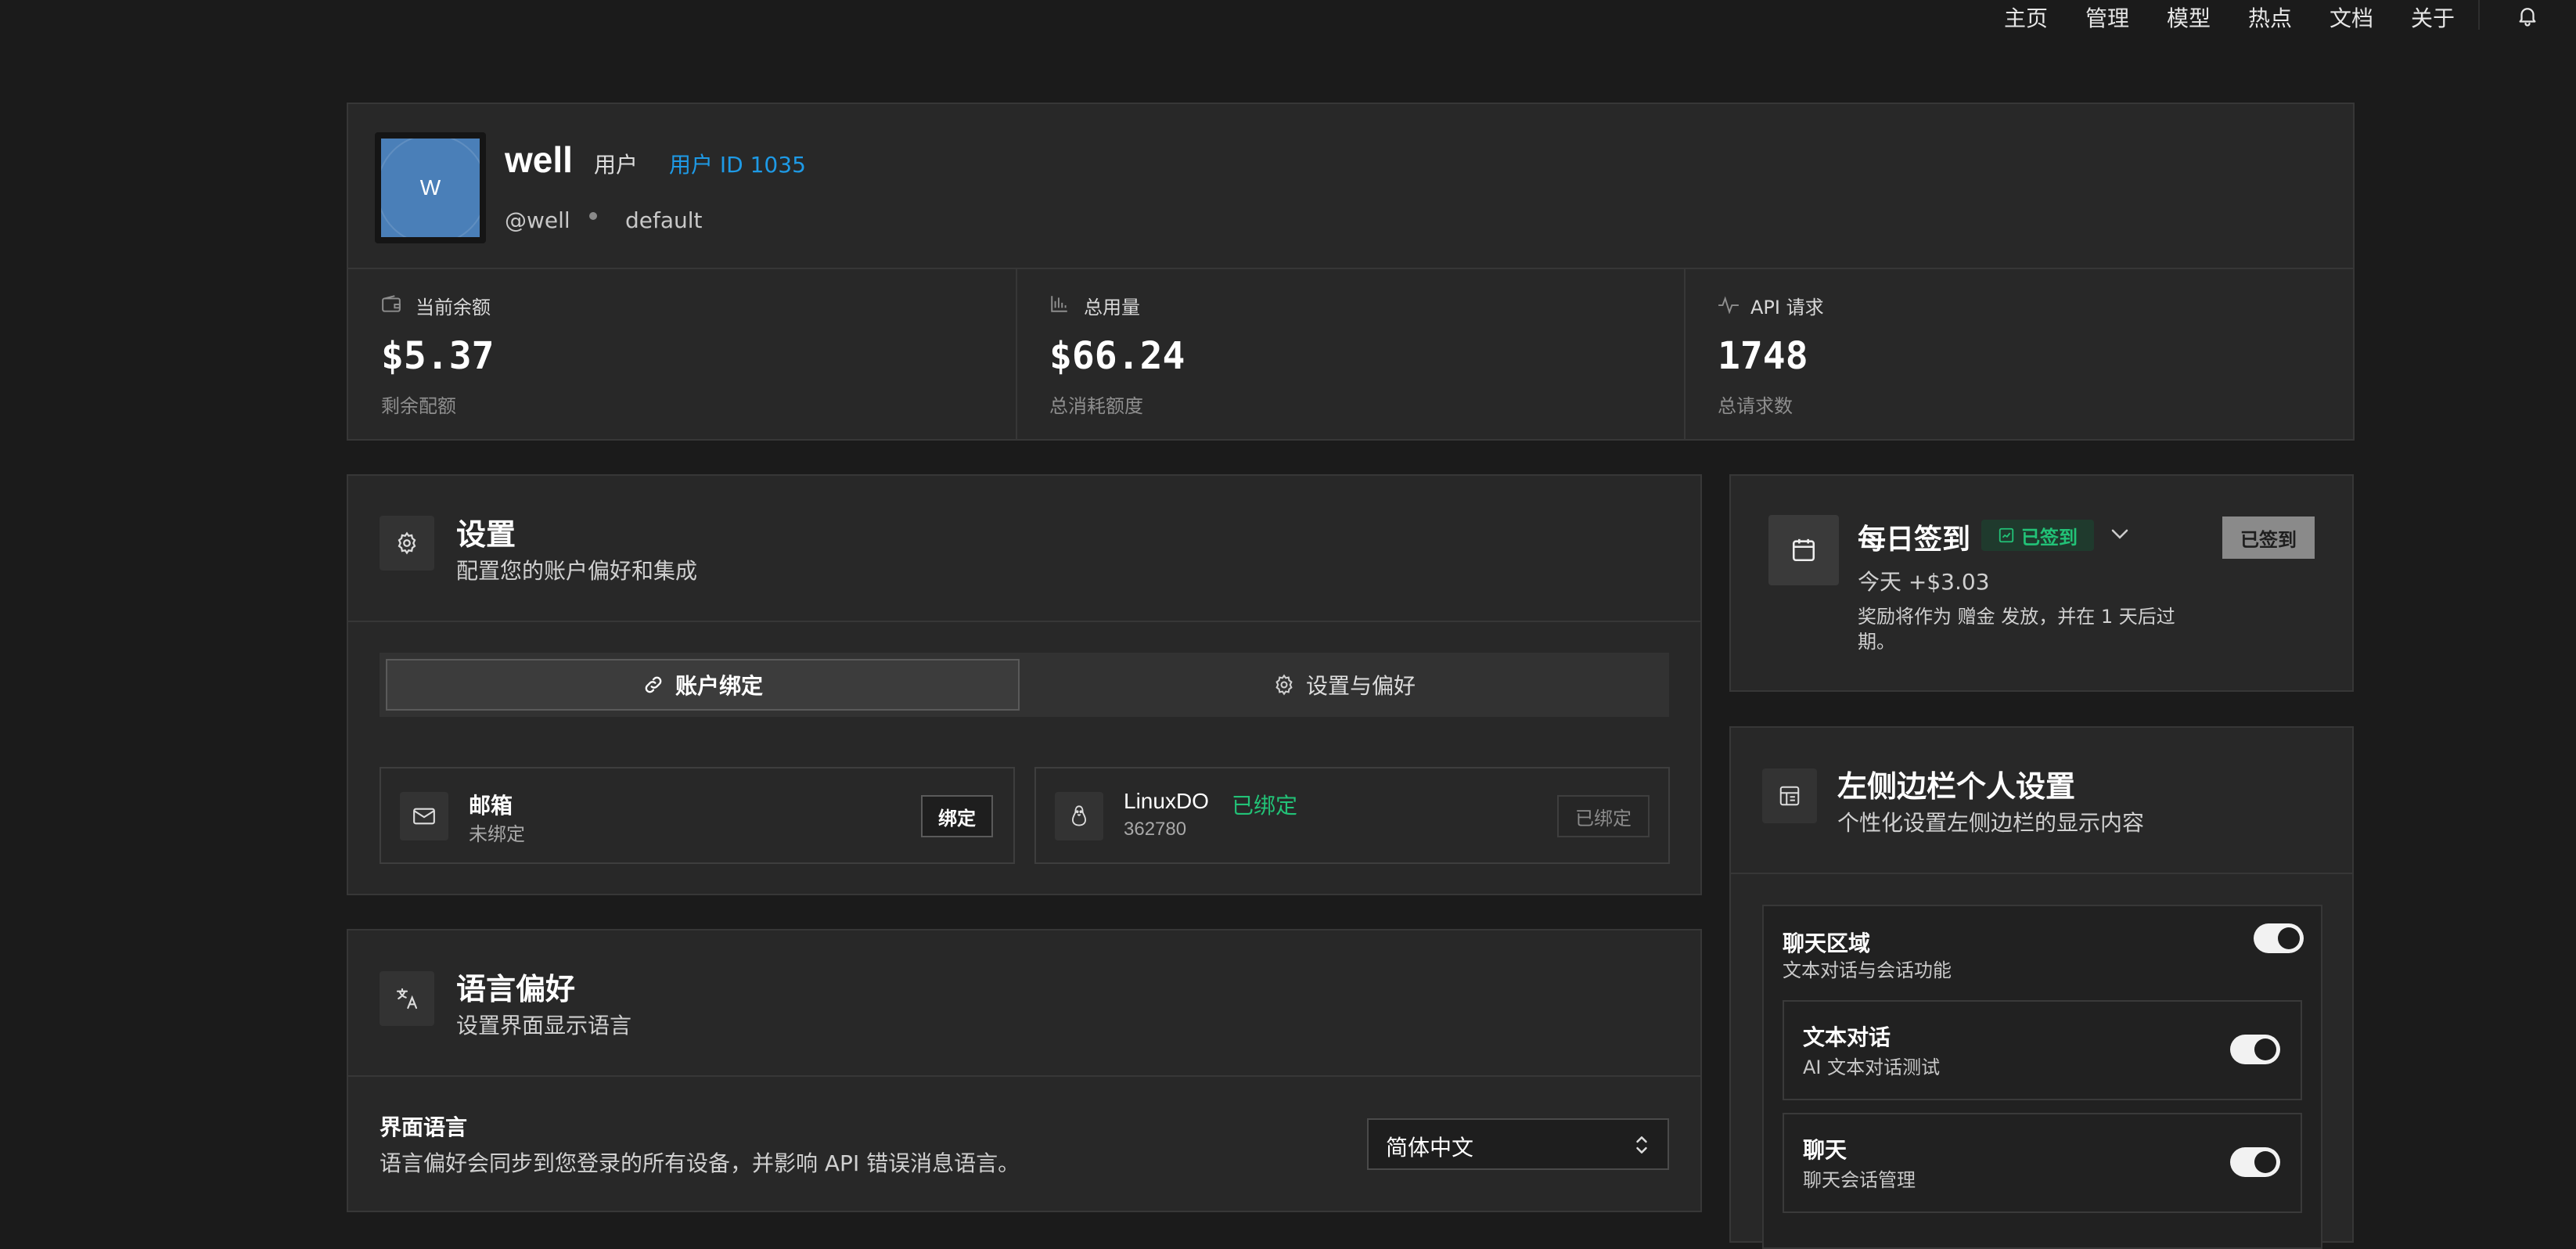  Describe the element at coordinates (544, 1026) in the screenshot. I see `language-subtitle: 设置界面显示语言` at that location.